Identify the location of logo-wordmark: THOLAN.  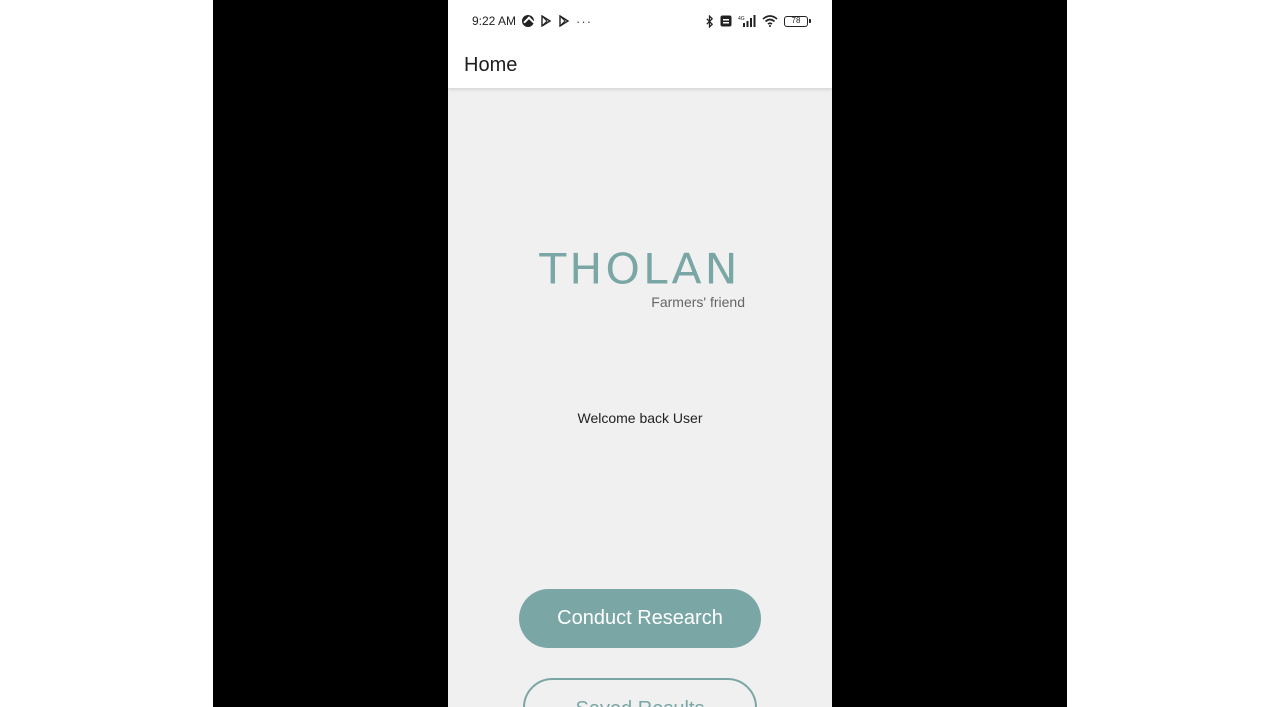
(640, 269).